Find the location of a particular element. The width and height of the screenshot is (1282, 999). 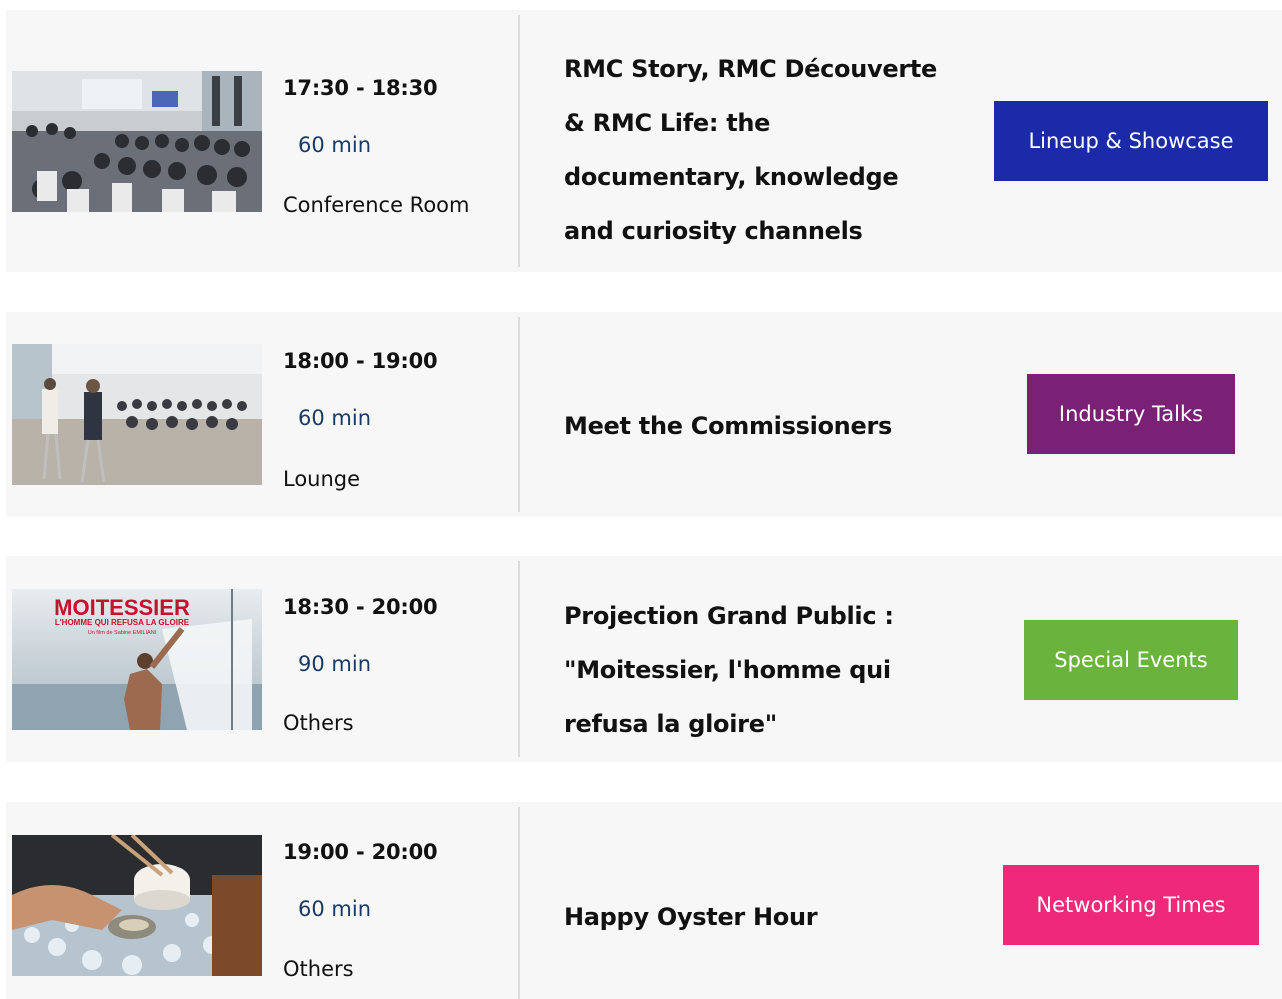

session-time: 18:30 - 20:00 is located at coordinates (360, 607).